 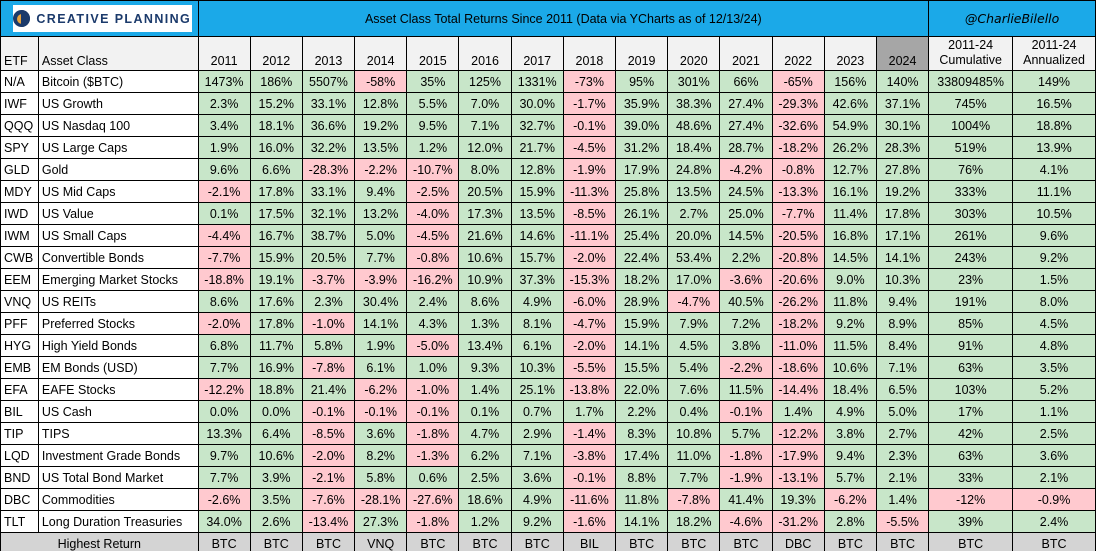 What do you see at coordinates (381, 279) in the screenshot?
I see `return-cell: -3.9%` at bounding box center [381, 279].